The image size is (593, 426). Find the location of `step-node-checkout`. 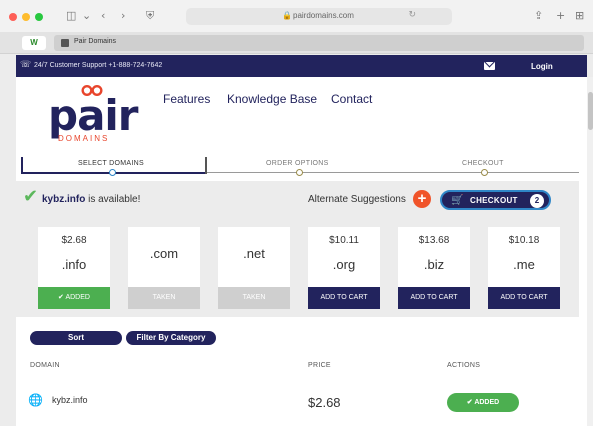

step-node-checkout is located at coordinates (484, 172).